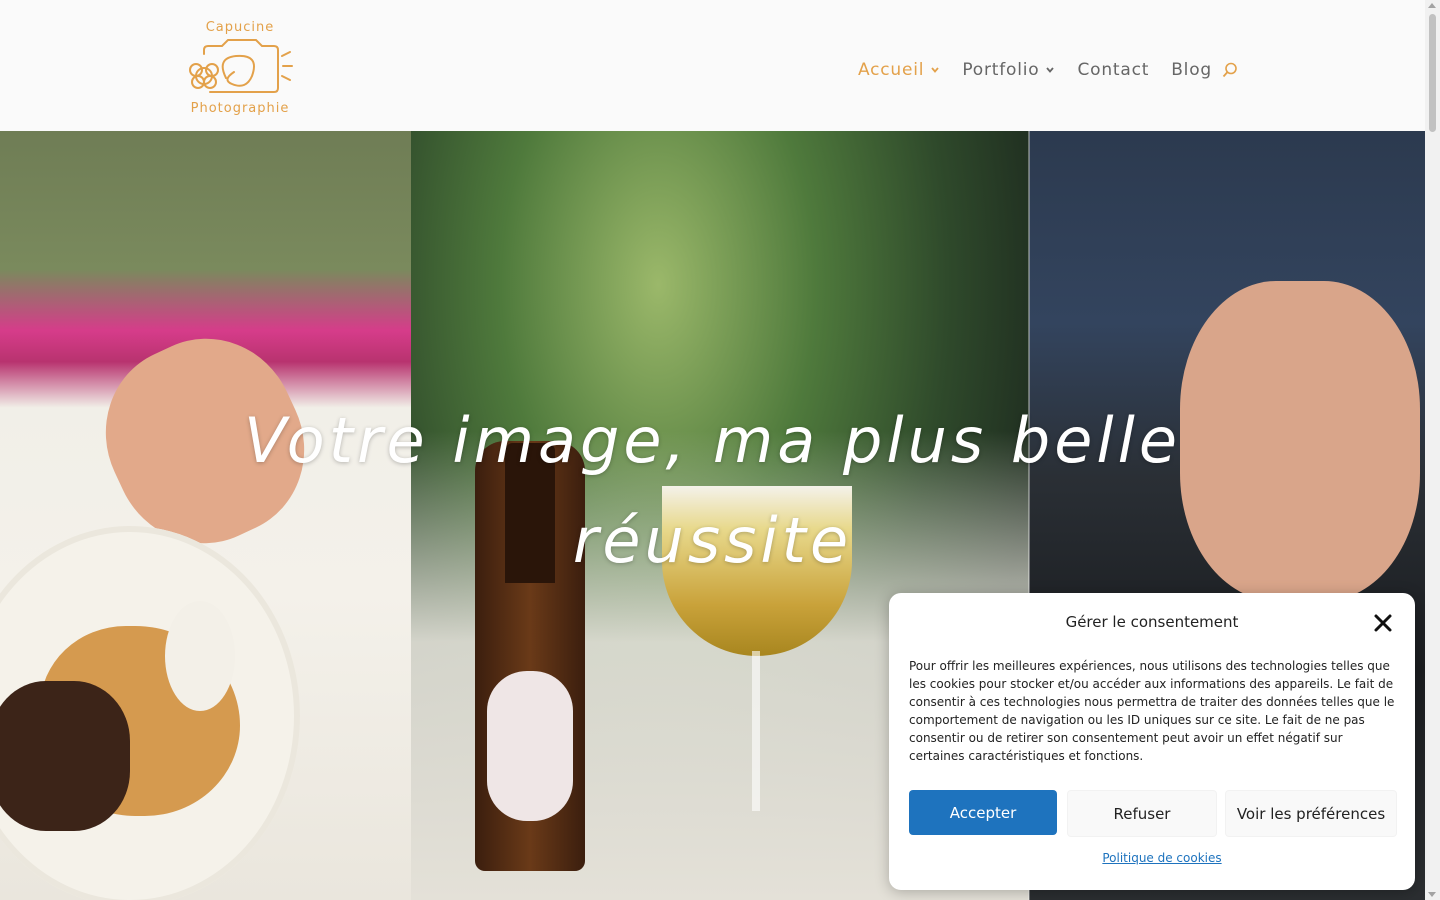 The image size is (1440, 900). What do you see at coordinates (1152, 858) in the screenshot?
I see `cookie-policy-link: Politique de cookies` at bounding box center [1152, 858].